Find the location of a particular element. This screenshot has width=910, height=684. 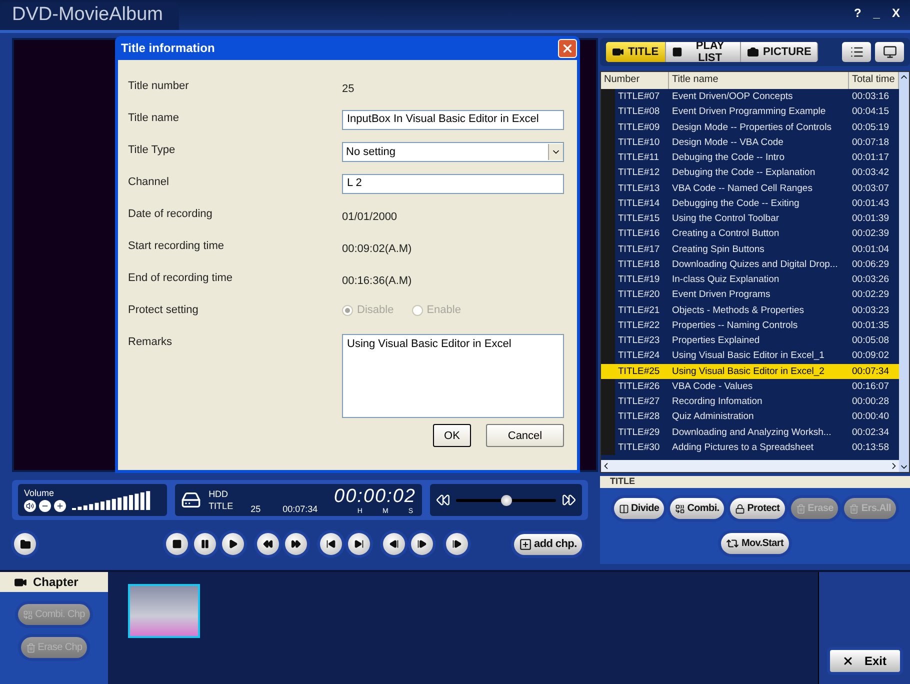

next-icon is located at coordinates (359, 544).